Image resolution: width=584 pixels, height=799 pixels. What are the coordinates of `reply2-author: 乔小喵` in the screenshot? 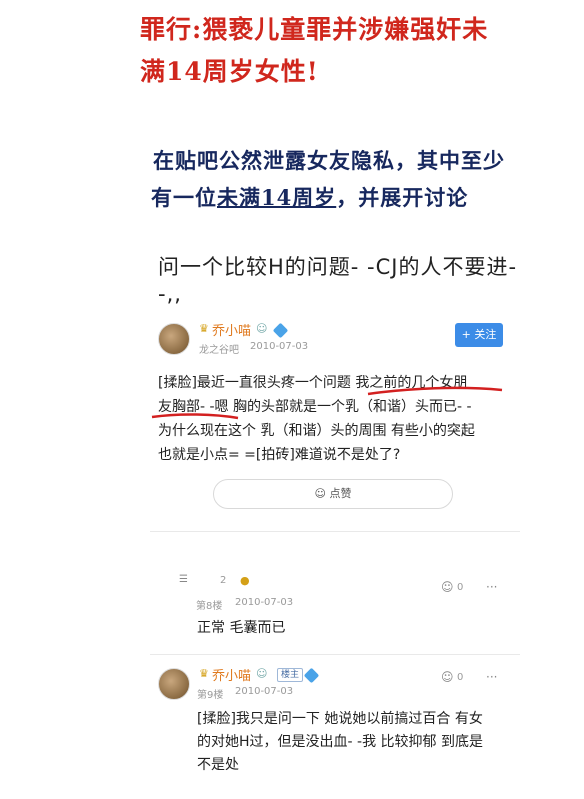 It's located at (231, 674).